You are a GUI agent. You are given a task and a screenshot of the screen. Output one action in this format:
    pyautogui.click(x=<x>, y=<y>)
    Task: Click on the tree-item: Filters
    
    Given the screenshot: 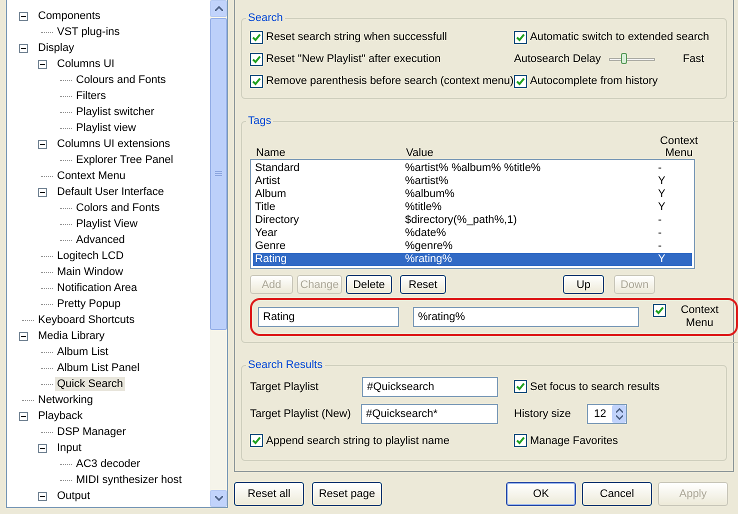 What is the action you would take?
    pyautogui.click(x=91, y=96)
    